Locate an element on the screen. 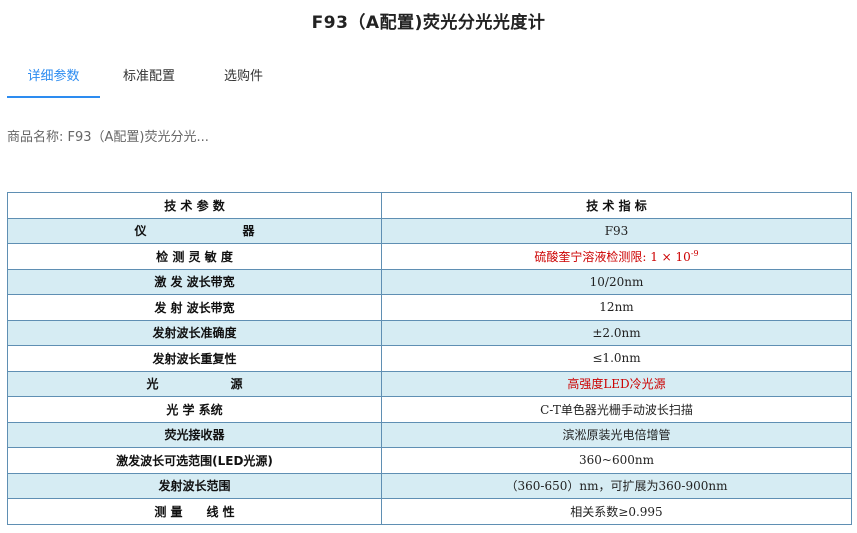 The image size is (857, 533). table-row: 发射波长重复性 ≤1.0nm is located at coordinates (429, 358).